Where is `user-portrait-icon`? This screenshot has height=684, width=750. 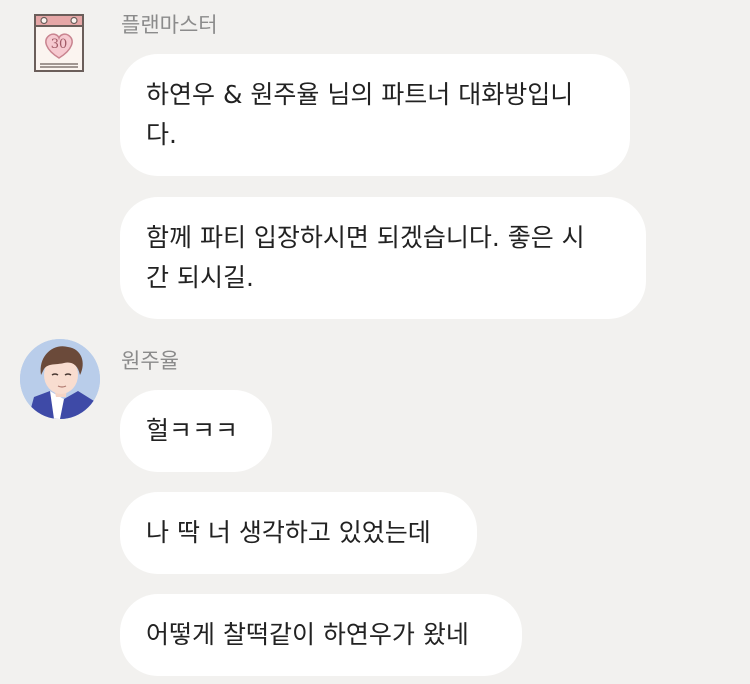 user-portrait-icon is located at coordinates (60, 379).